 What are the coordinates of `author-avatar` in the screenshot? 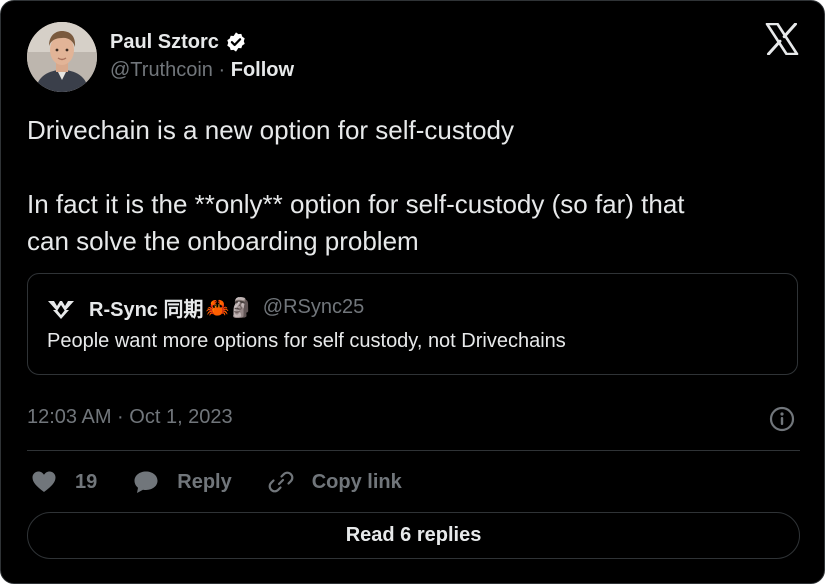 It's located at (62, 57).